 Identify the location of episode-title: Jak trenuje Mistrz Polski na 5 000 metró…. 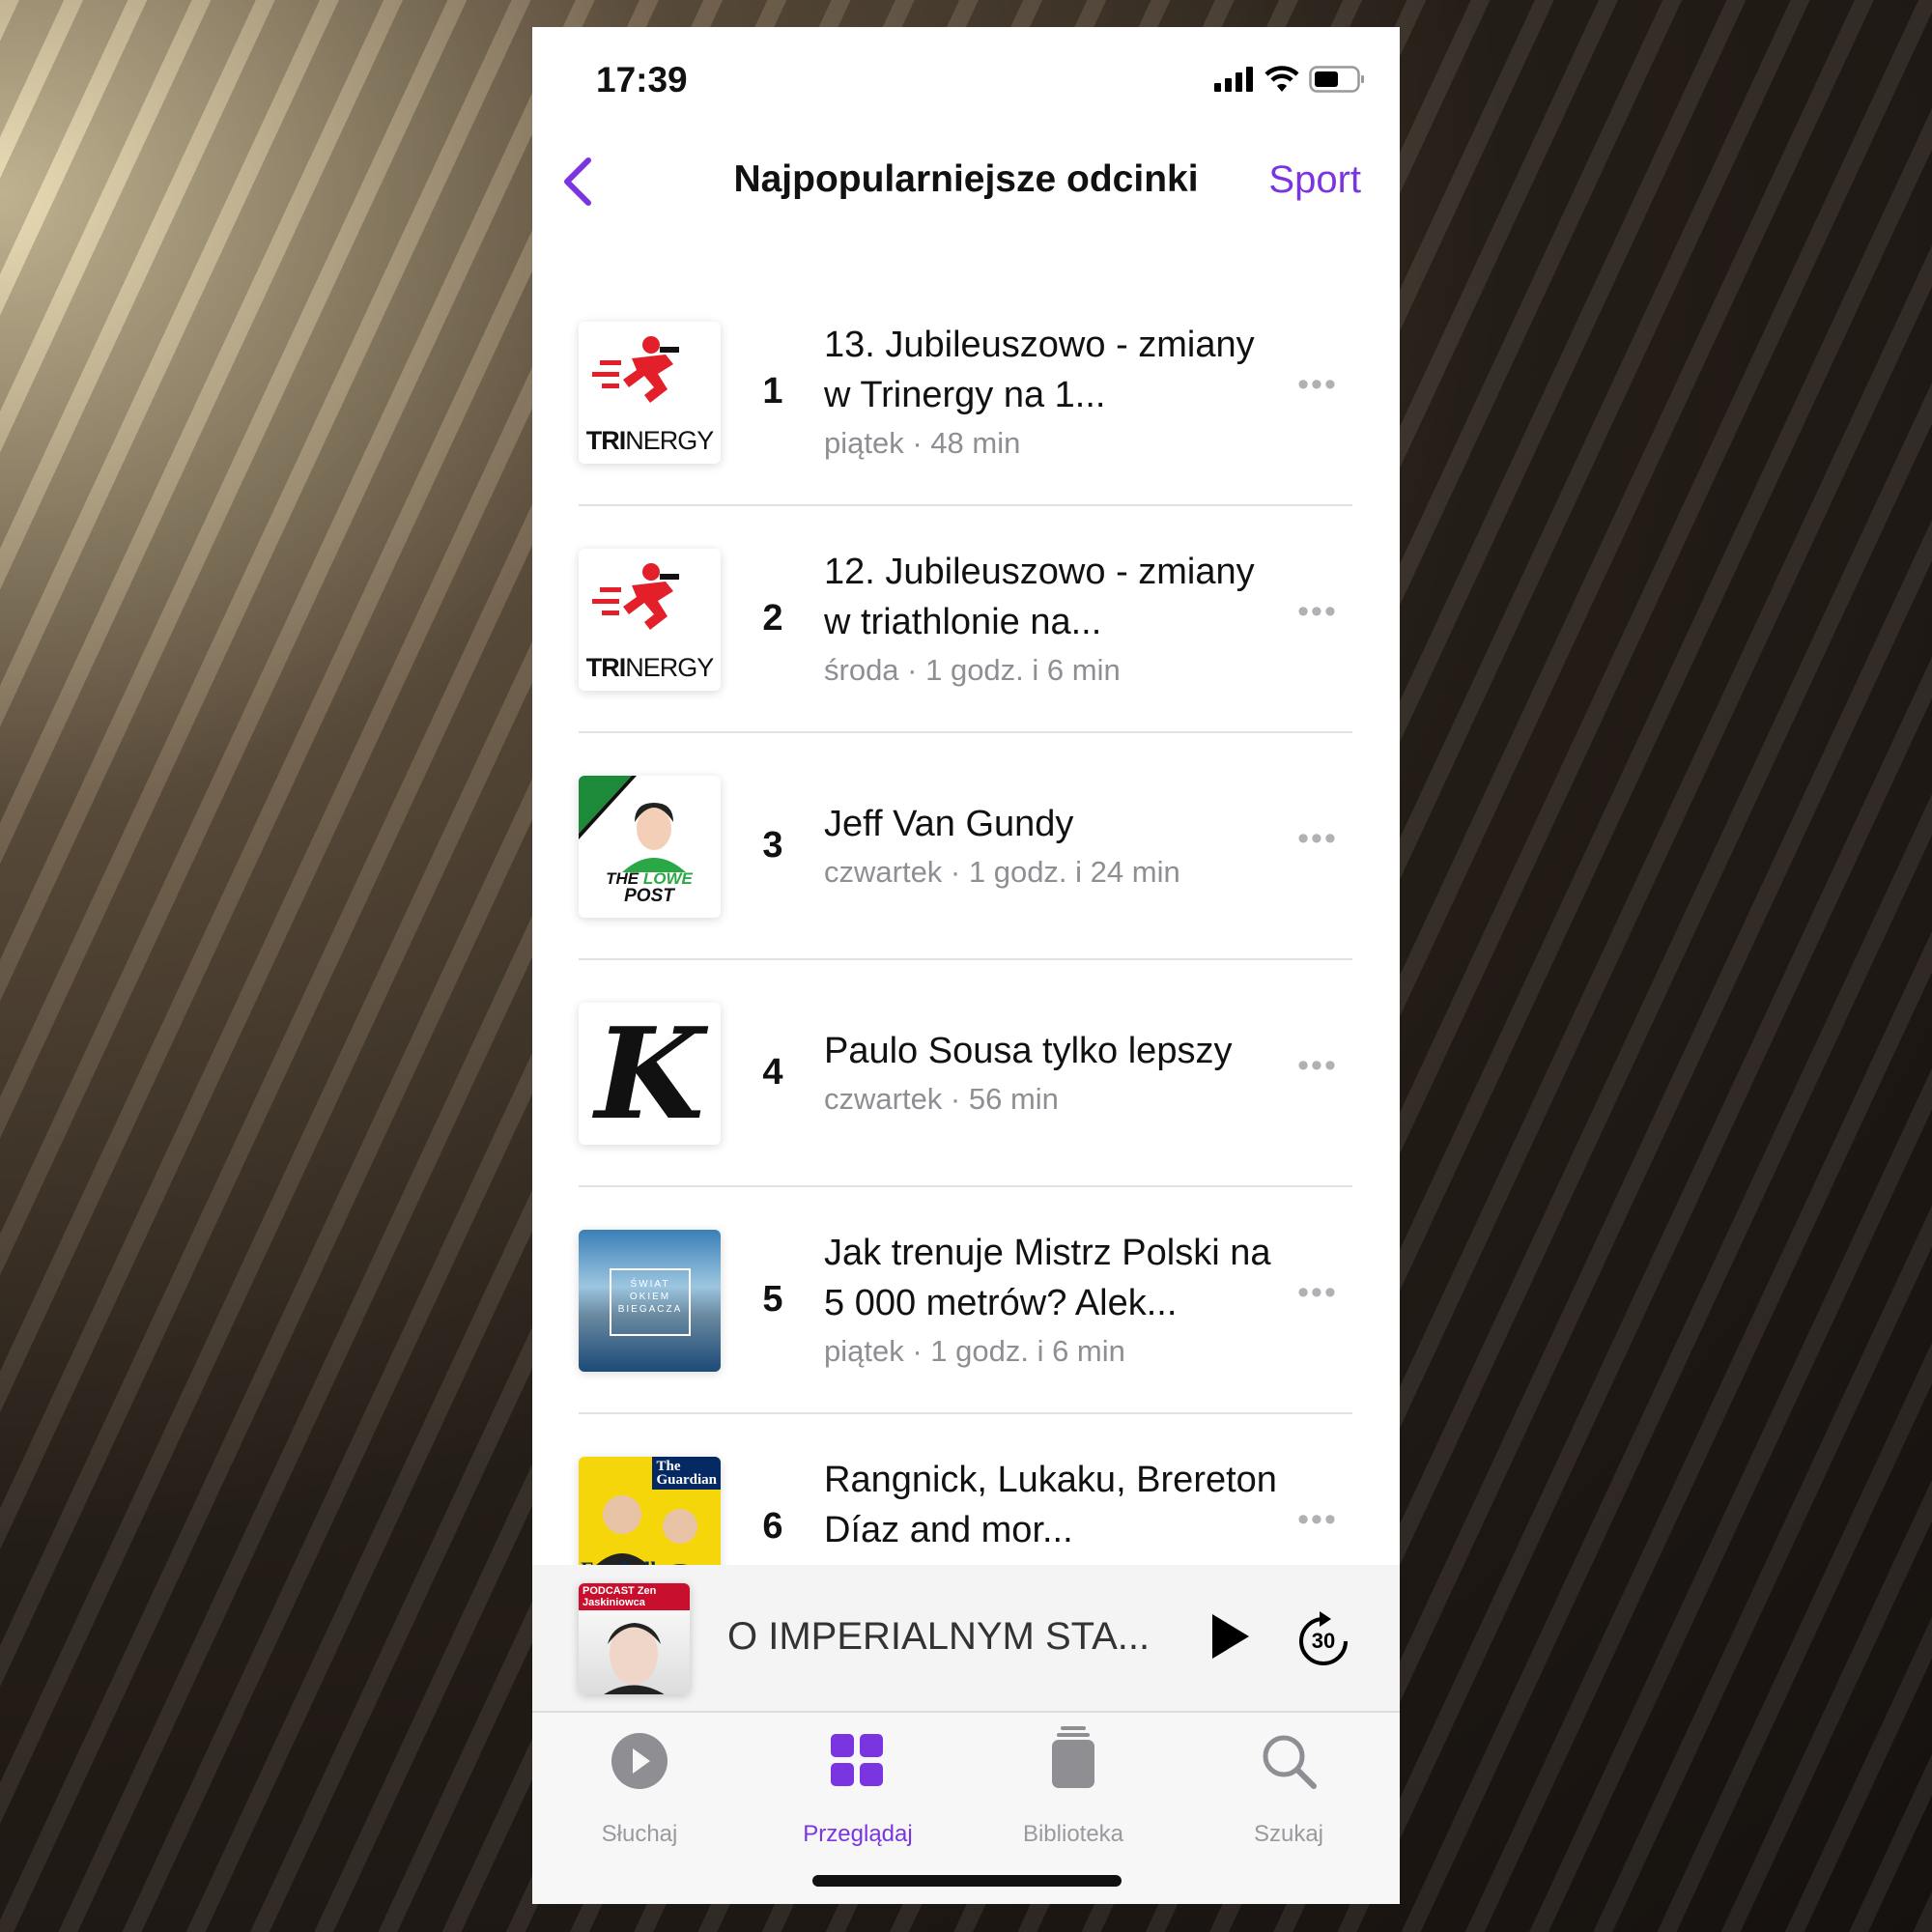
(1051, 1278).